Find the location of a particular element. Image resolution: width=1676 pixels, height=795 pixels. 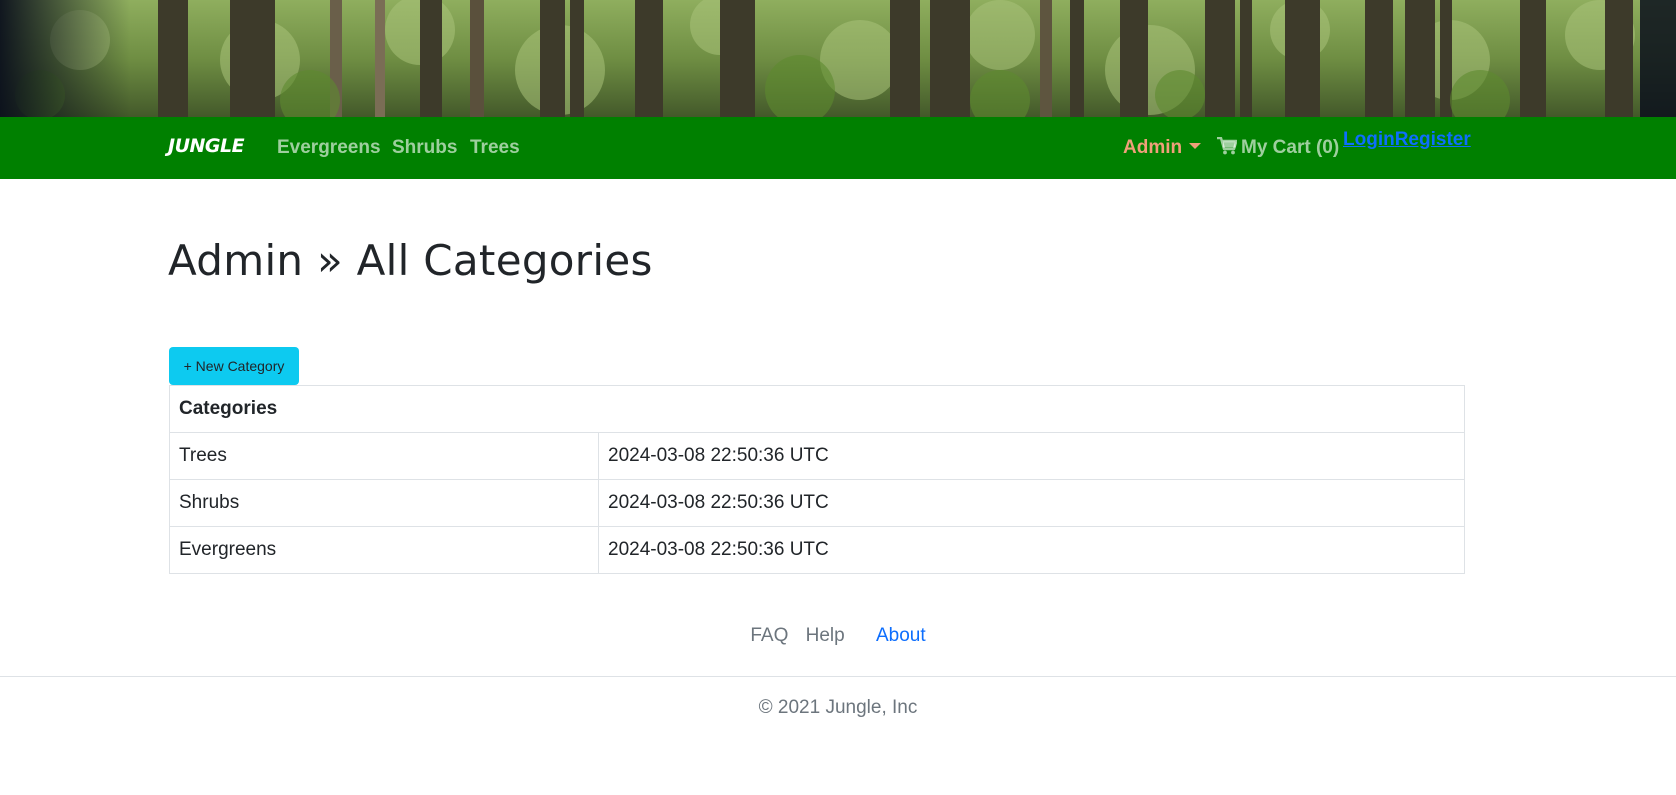

admin-dropdown: Admin is located at coordinates (1162, 148).